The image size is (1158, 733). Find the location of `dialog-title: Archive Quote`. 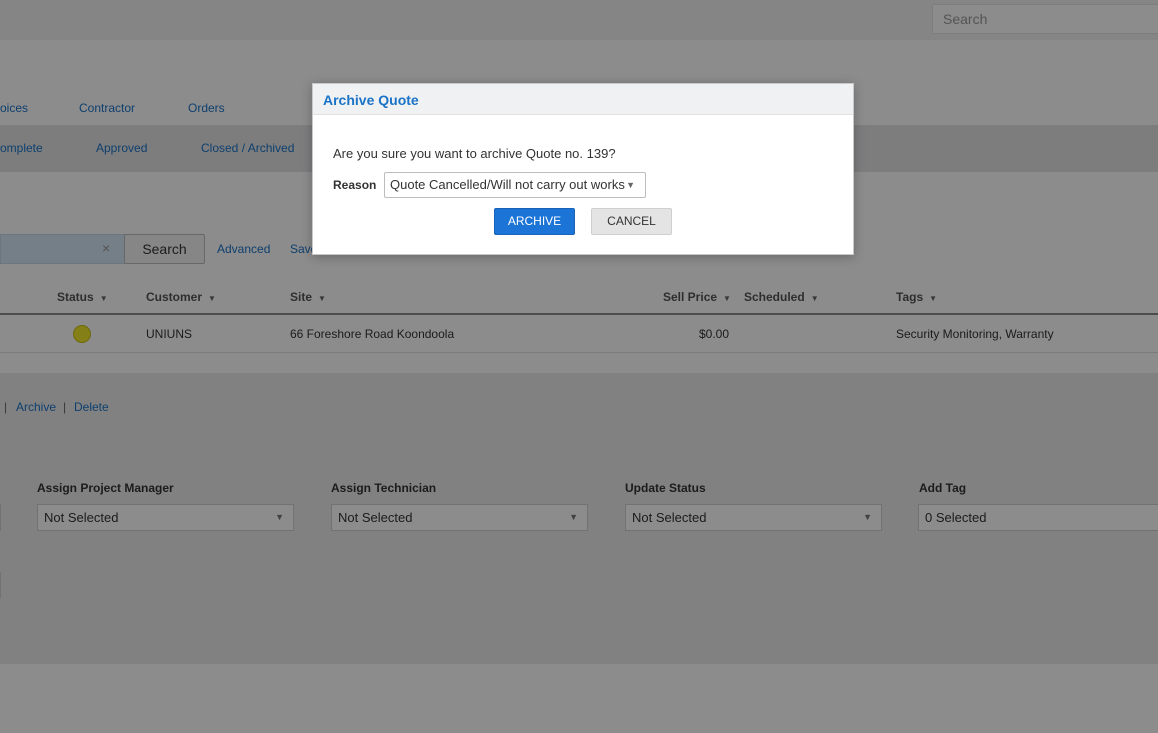

dialog-title: Archive Quote is located at coordinates (371, 100).